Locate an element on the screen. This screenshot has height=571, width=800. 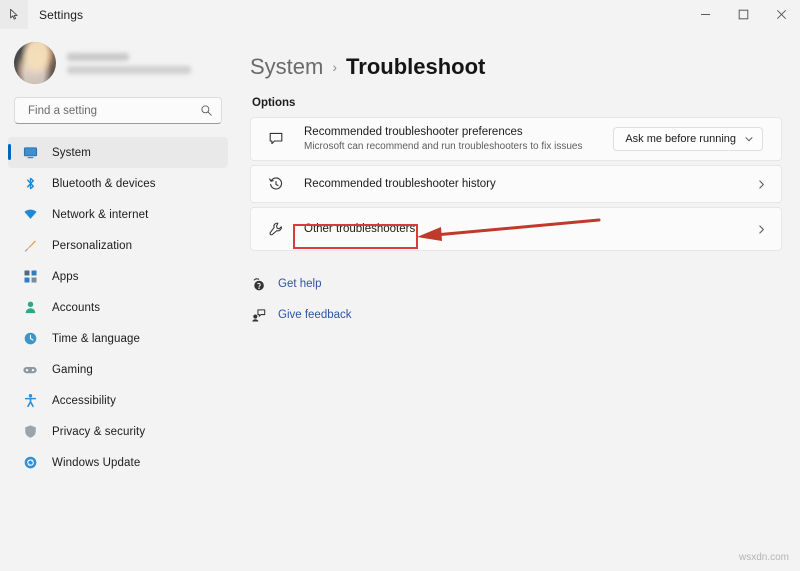
gamepad-icon is located at coordinates (30, 369).